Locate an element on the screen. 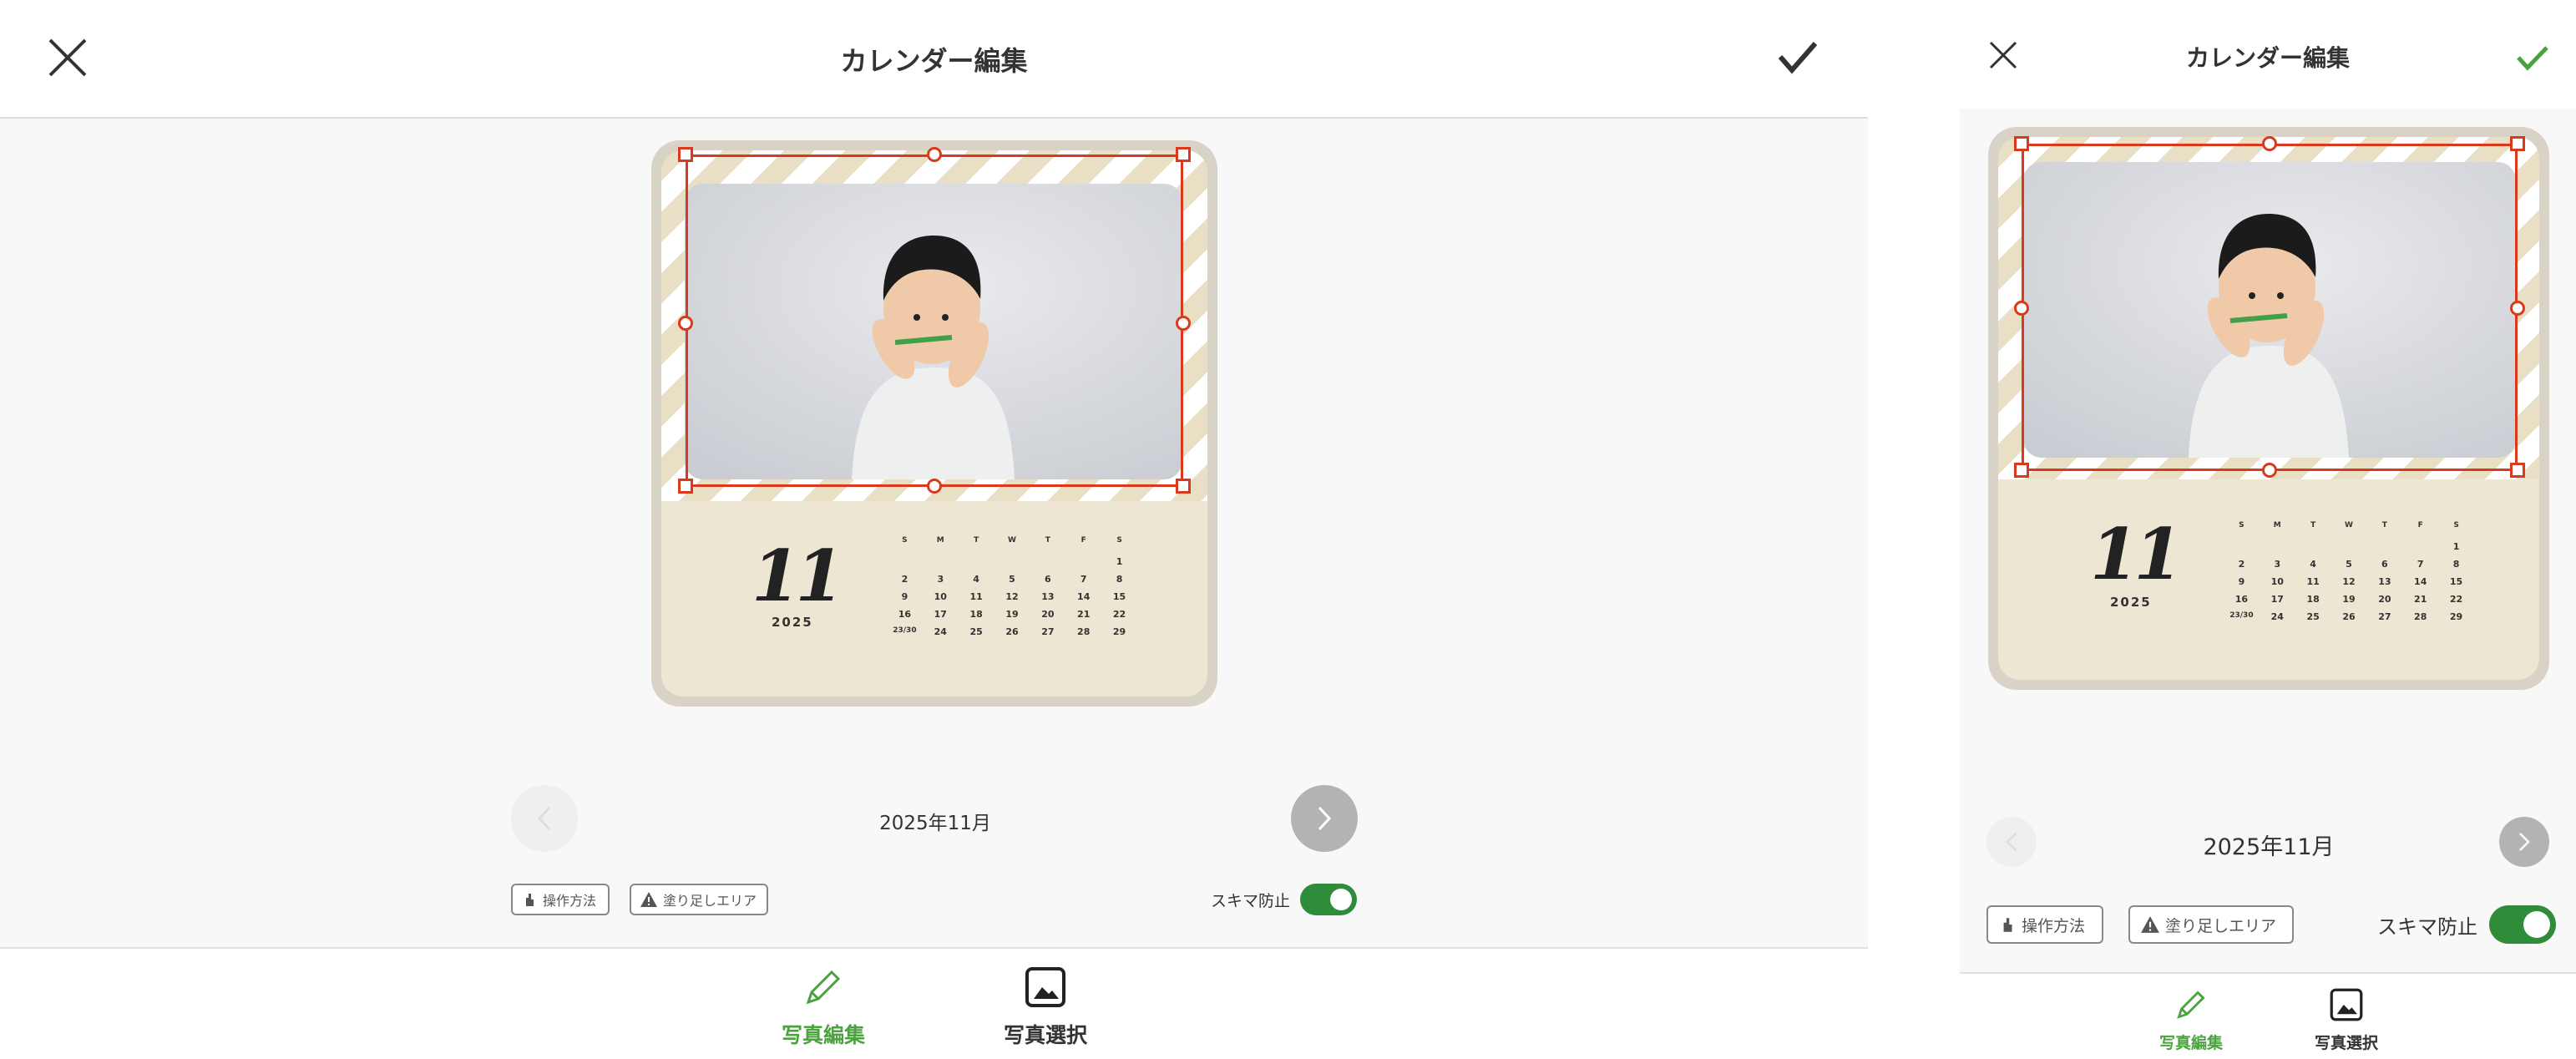  tab-photo-edit-label: 写真編集 is located at coordinates (2190, 1043).